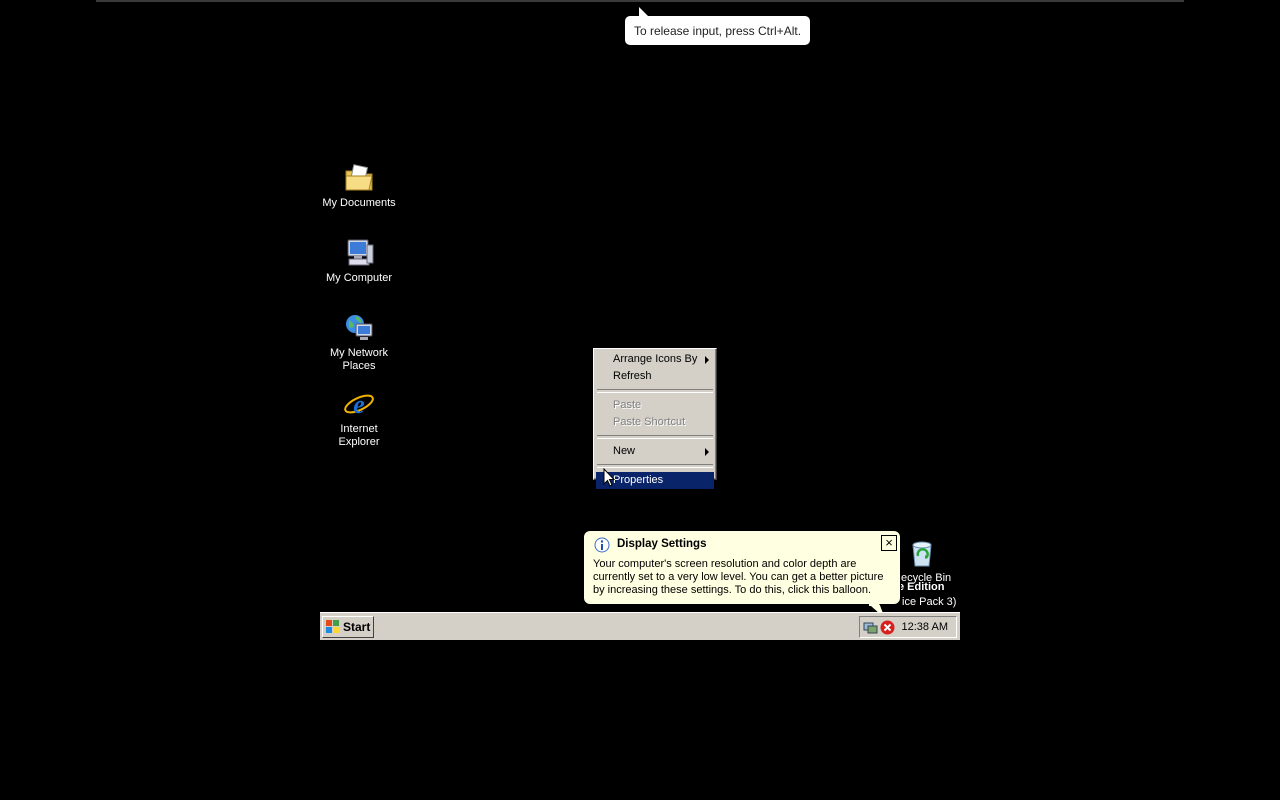  Describe the element at coordinates (640, 626) in the screenshot. I see `taskbar: Start 12:38 AM` at that location.